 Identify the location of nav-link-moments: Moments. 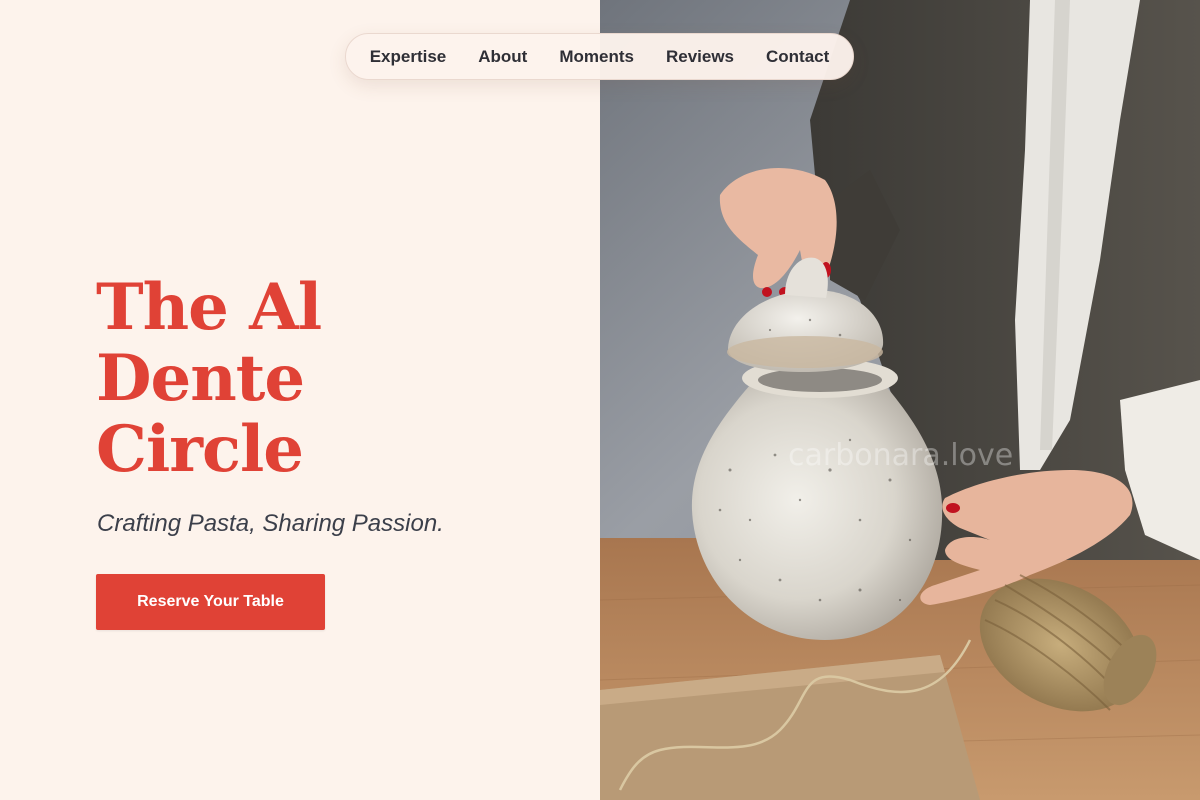
(596, 57).